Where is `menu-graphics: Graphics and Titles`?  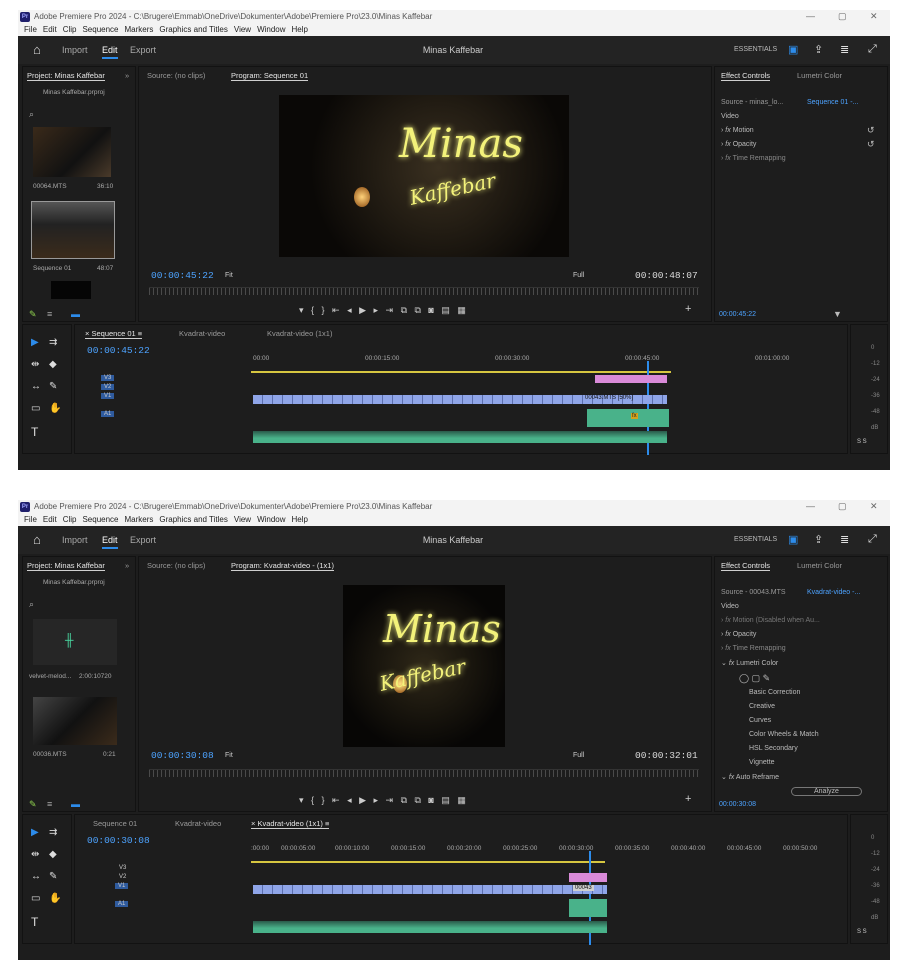
menu-graphics: Graphics and Titles is located at coordinates (193, 30).